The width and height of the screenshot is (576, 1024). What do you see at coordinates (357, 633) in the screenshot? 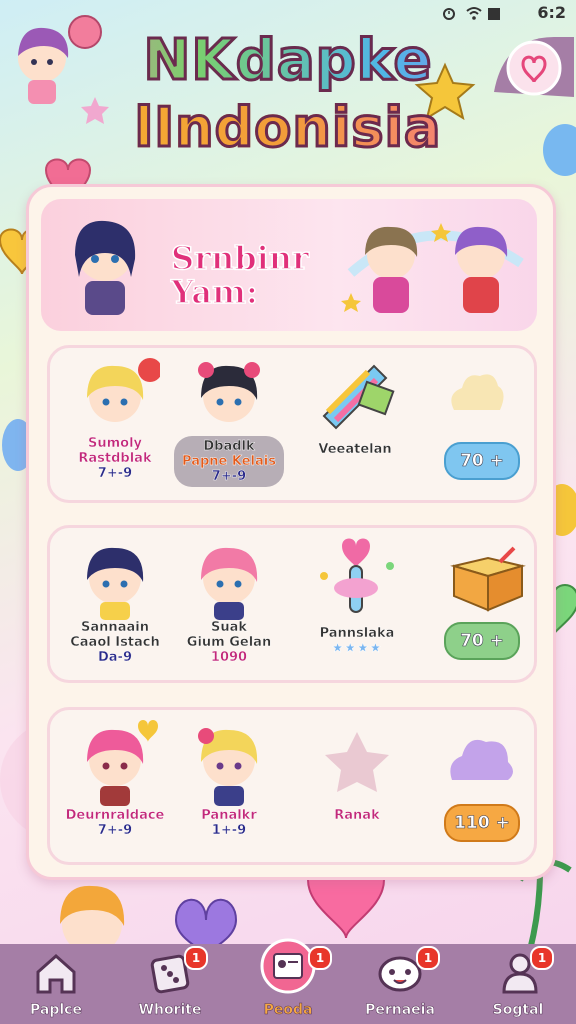
I see `item-name: Pannslaka` at bounding box center [357, 633].